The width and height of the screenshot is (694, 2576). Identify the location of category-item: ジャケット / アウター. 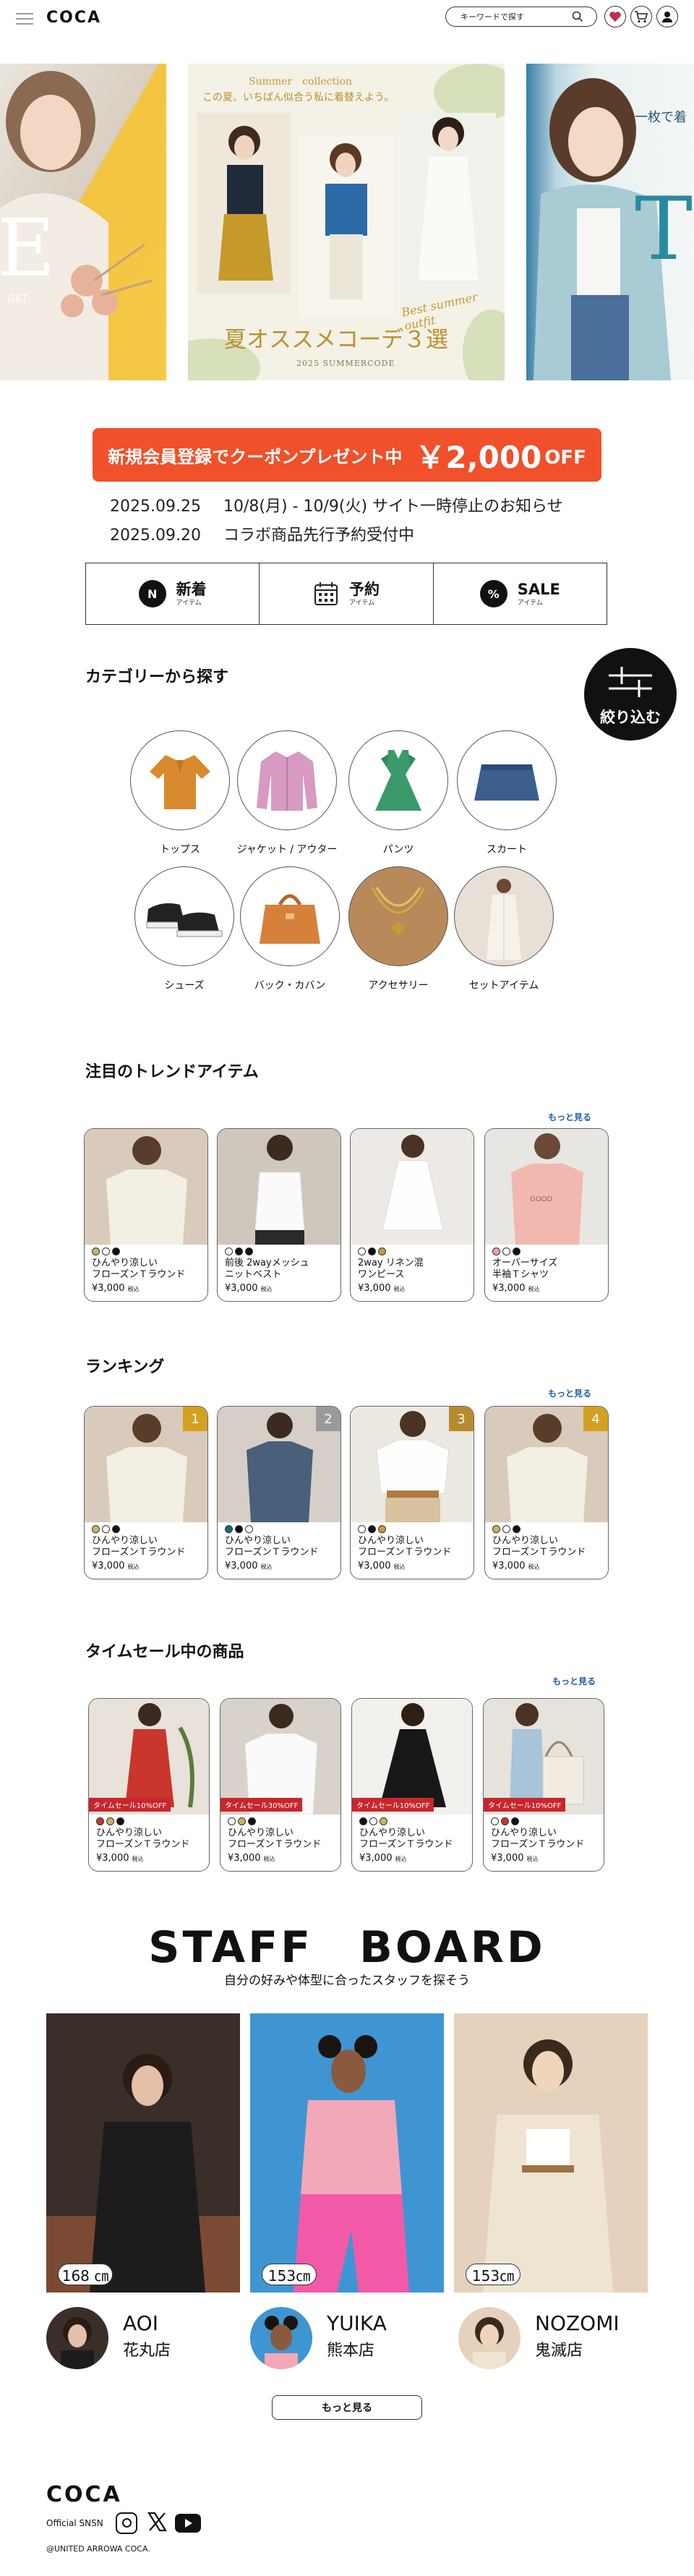
(287, 793).